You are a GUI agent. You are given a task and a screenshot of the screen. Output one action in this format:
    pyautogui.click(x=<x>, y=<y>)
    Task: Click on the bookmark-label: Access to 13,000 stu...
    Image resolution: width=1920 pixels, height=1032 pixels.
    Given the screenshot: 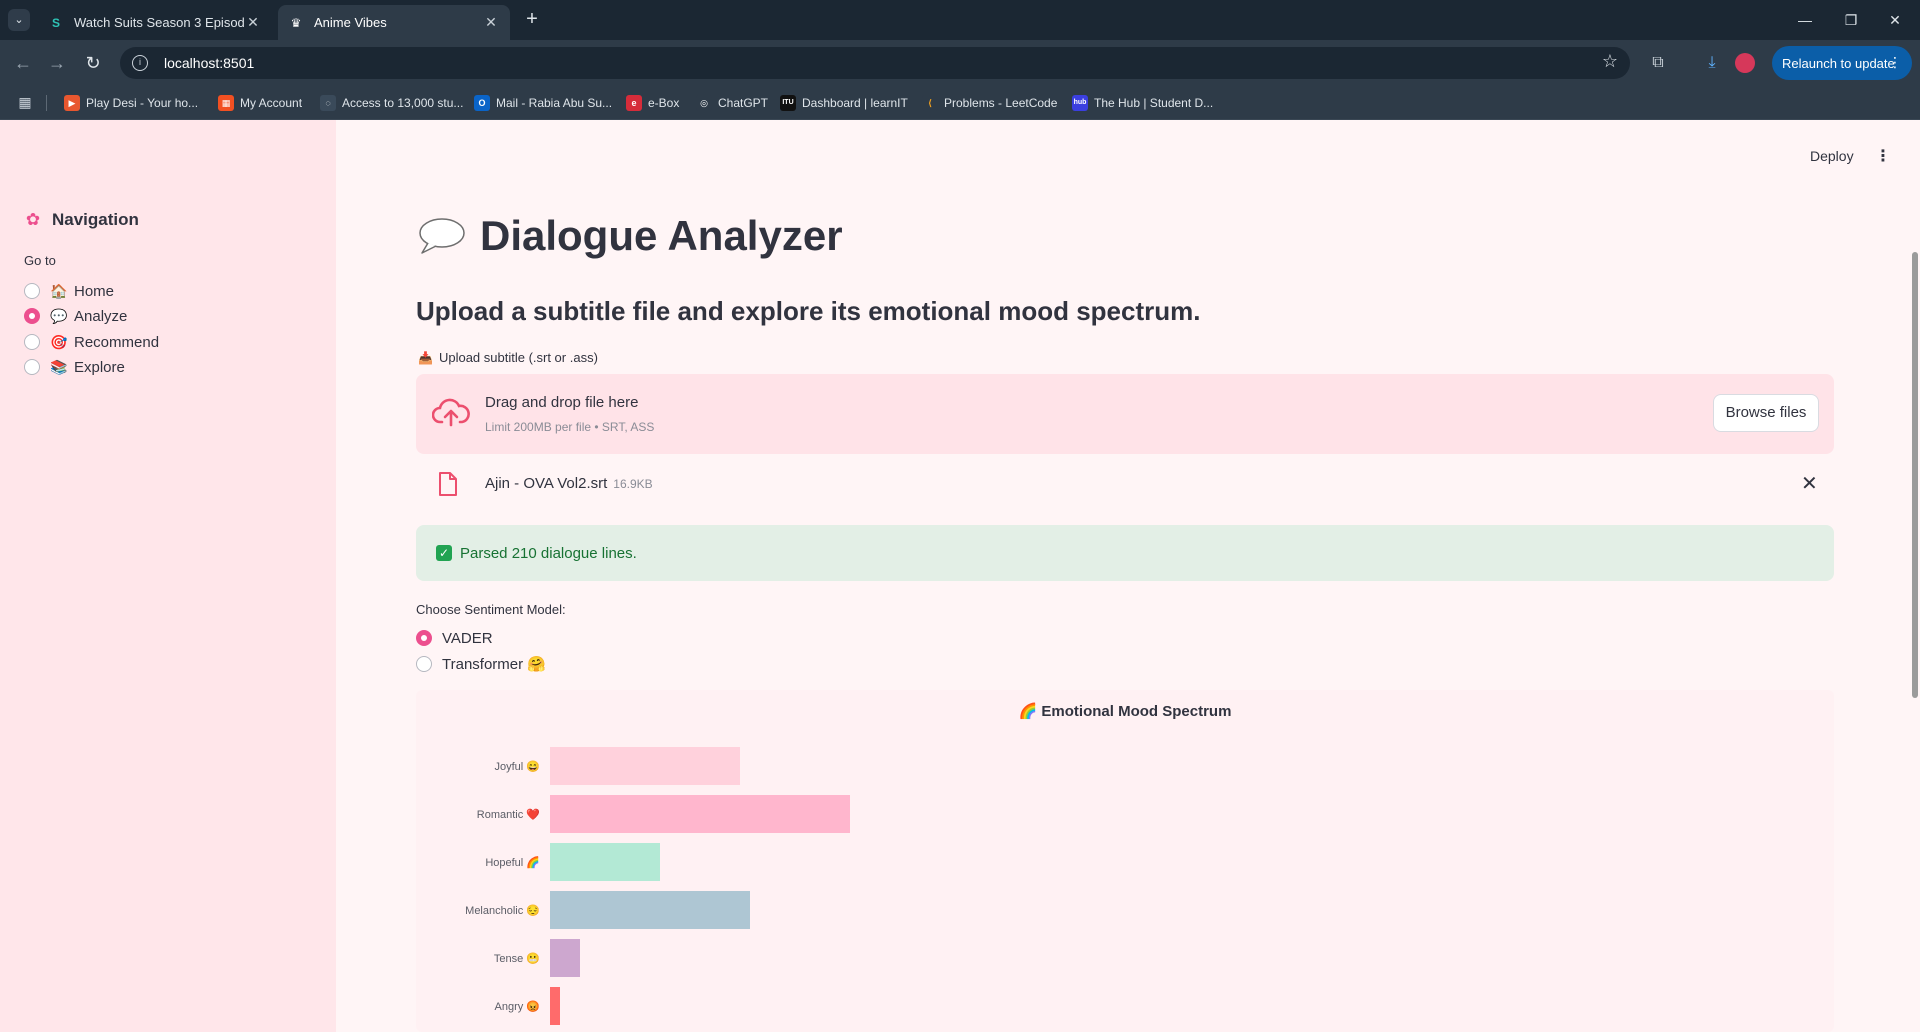 What is the action you would take?
    pyautogui.click(x=403, y=103)
    